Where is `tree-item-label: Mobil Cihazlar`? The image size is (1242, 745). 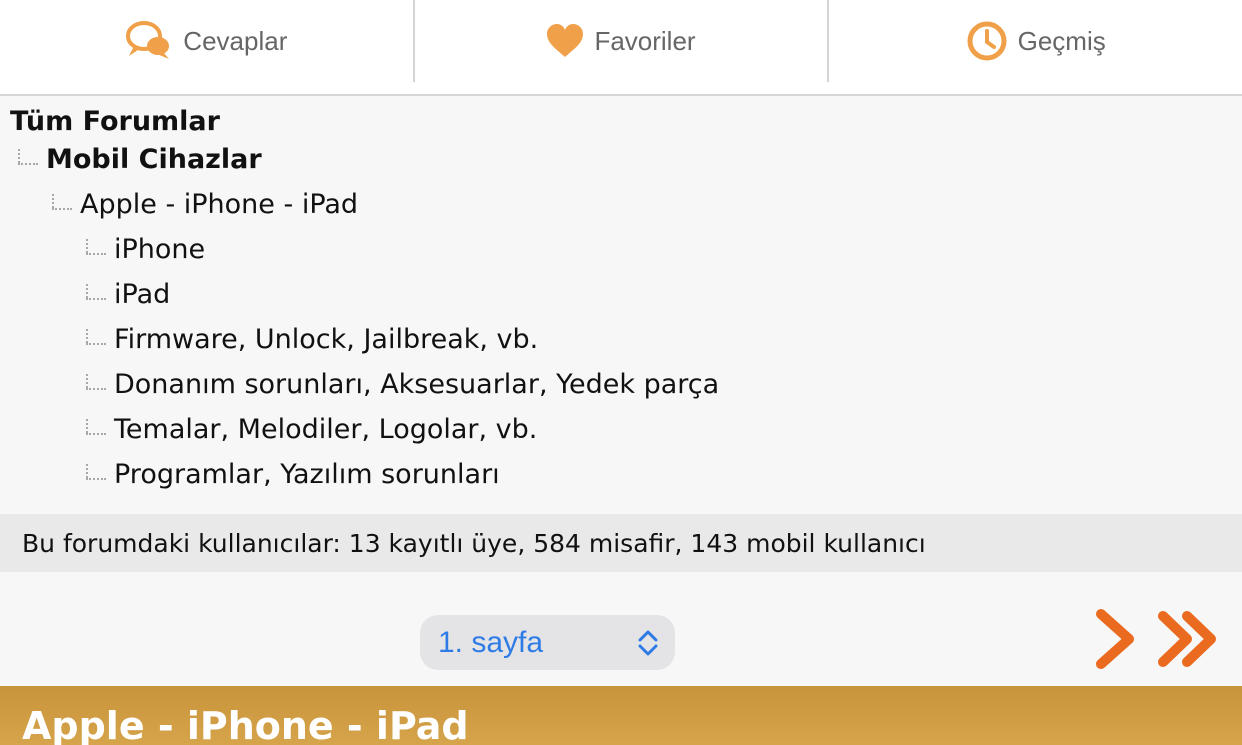 tree-item-label: Mobil Cihazlar is located at coordinates (154, 159).